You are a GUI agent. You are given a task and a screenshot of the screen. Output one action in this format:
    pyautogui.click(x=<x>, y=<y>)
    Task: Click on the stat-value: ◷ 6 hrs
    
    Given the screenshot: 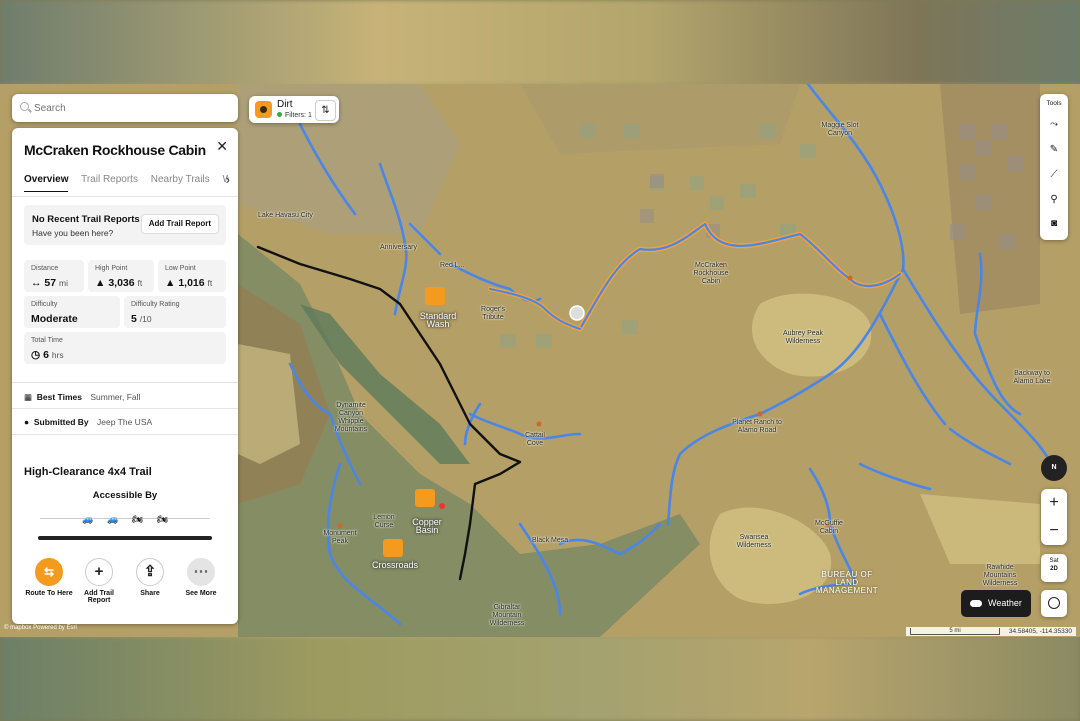 What is the action you would take?
    pyautogui.click(x=47, y=355)
    